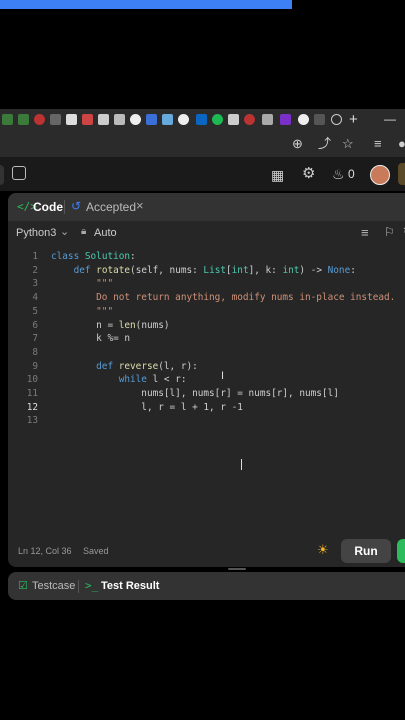  Describe the element at coordinates (64, 231) in the screenshot. I see `chevron-down-icon: ⌄` at that location.